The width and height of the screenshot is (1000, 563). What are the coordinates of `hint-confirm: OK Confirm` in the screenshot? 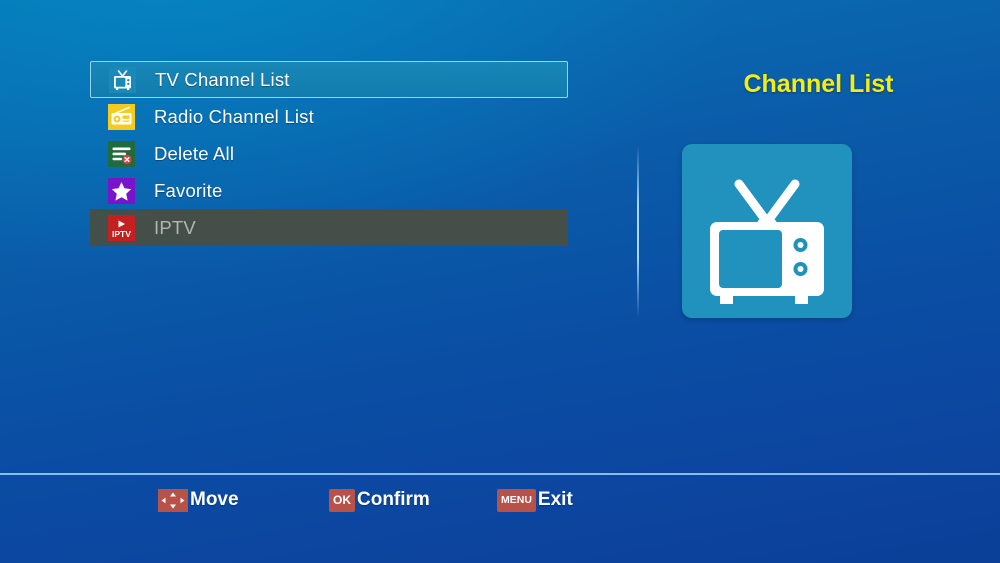 It's located at (379, 500).